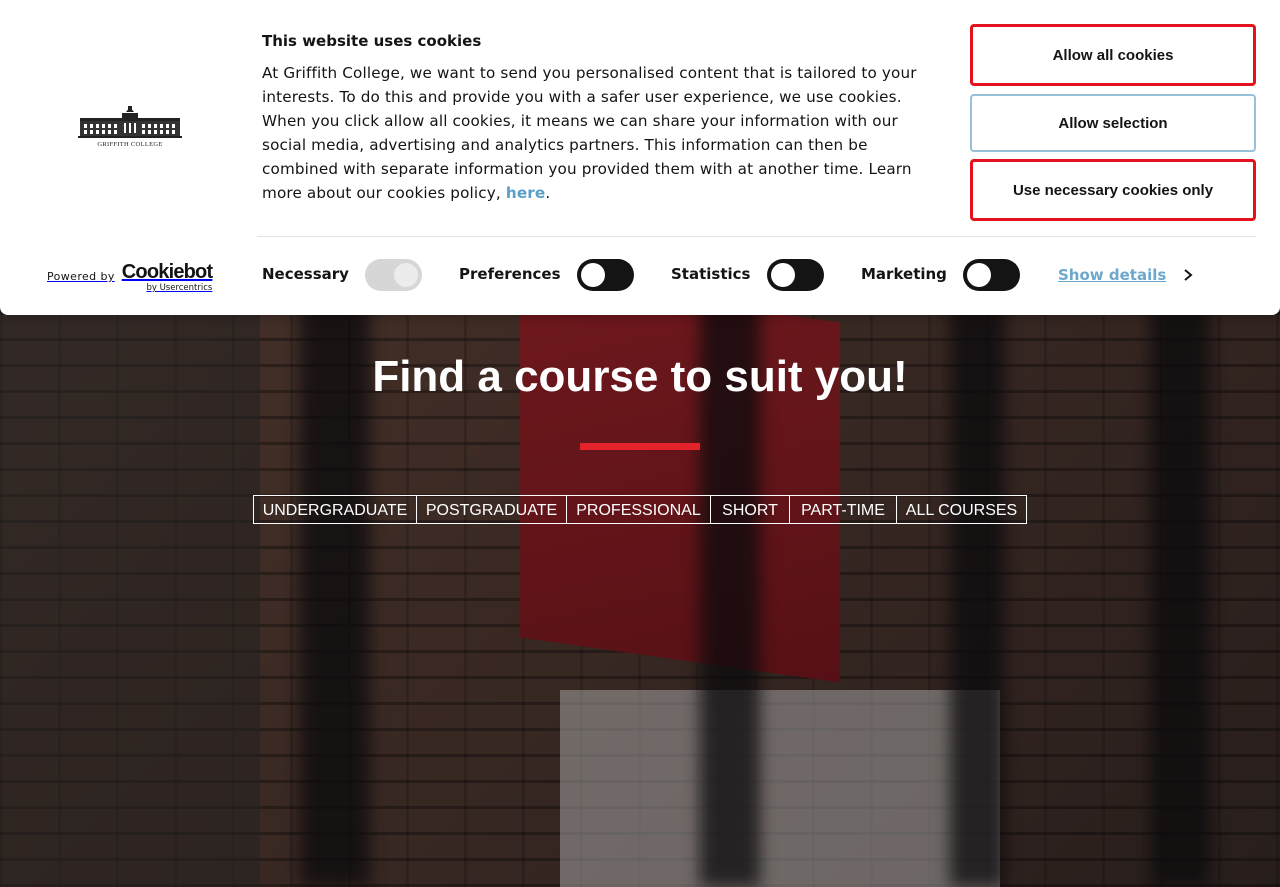  Describe the element at coordinates (961, 509) in the screenshot. I see `tab-all-courses: ALL COURSES` at that location.